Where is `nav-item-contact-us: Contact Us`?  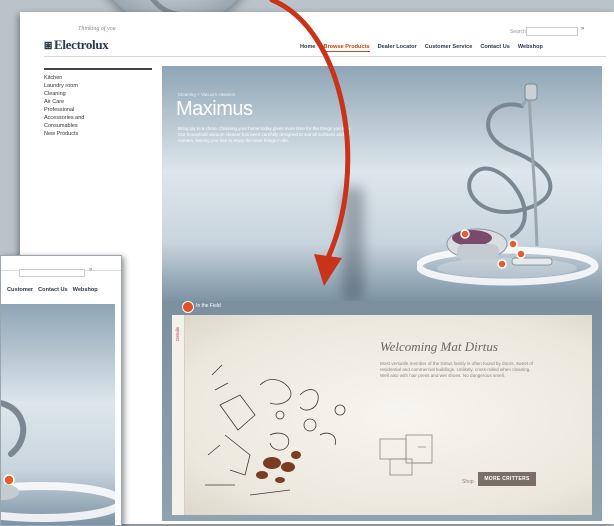 nav-item-contact-us: Contact Us is located at coordinates (495, 48).